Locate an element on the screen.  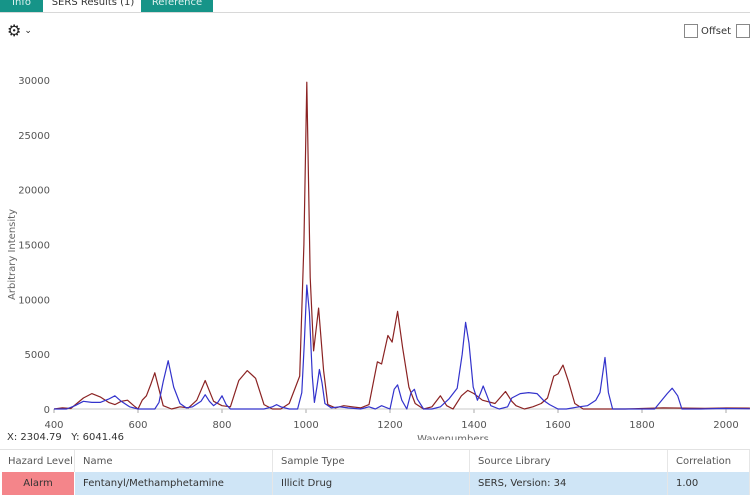
y-tick-label: 20000 is located at coordinates (34, 191).